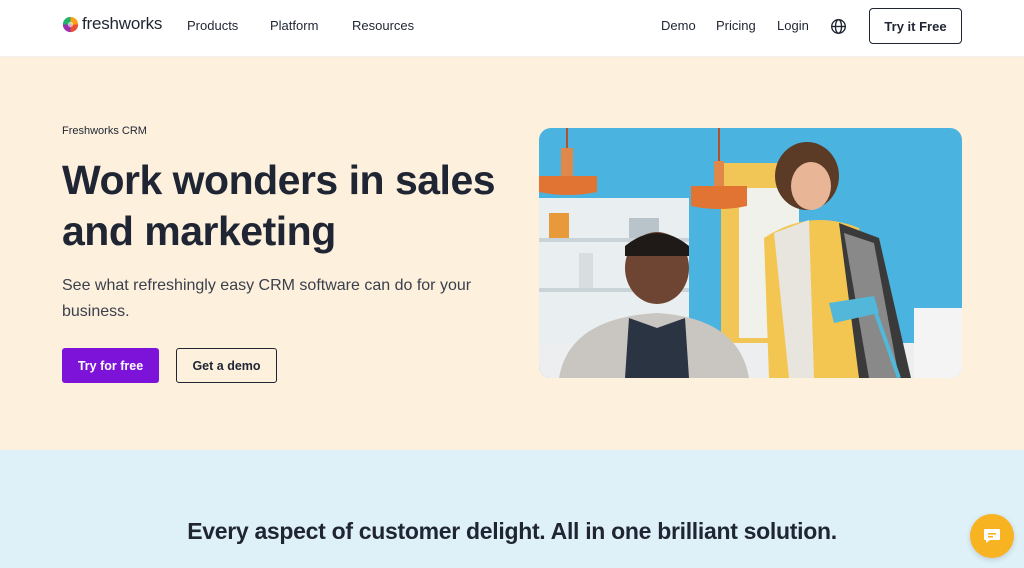  What do you see at coordinates (838, 26) in the screenshot?
I see `globe-icon` at bounding box center [838, 26].